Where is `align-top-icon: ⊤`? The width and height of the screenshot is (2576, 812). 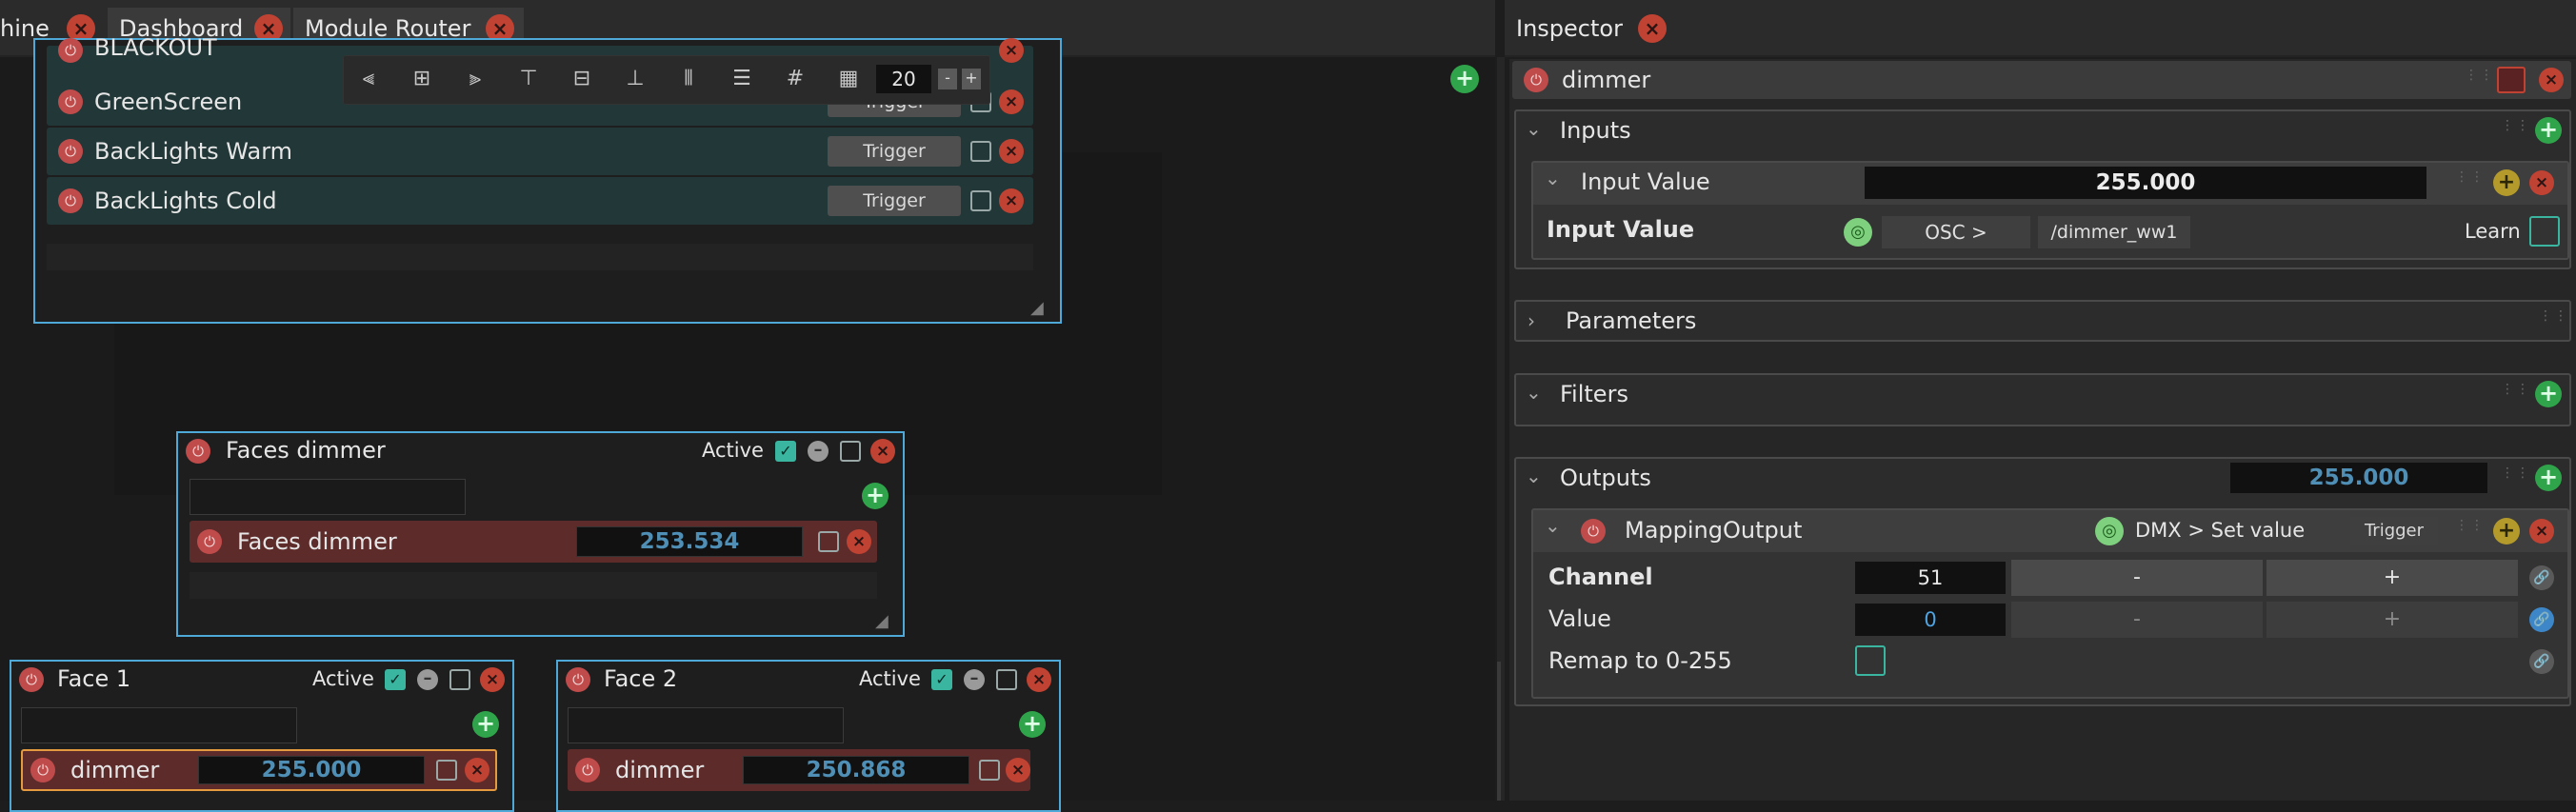 align-top-icon: ⊤ is located at coordinates (528, 79).